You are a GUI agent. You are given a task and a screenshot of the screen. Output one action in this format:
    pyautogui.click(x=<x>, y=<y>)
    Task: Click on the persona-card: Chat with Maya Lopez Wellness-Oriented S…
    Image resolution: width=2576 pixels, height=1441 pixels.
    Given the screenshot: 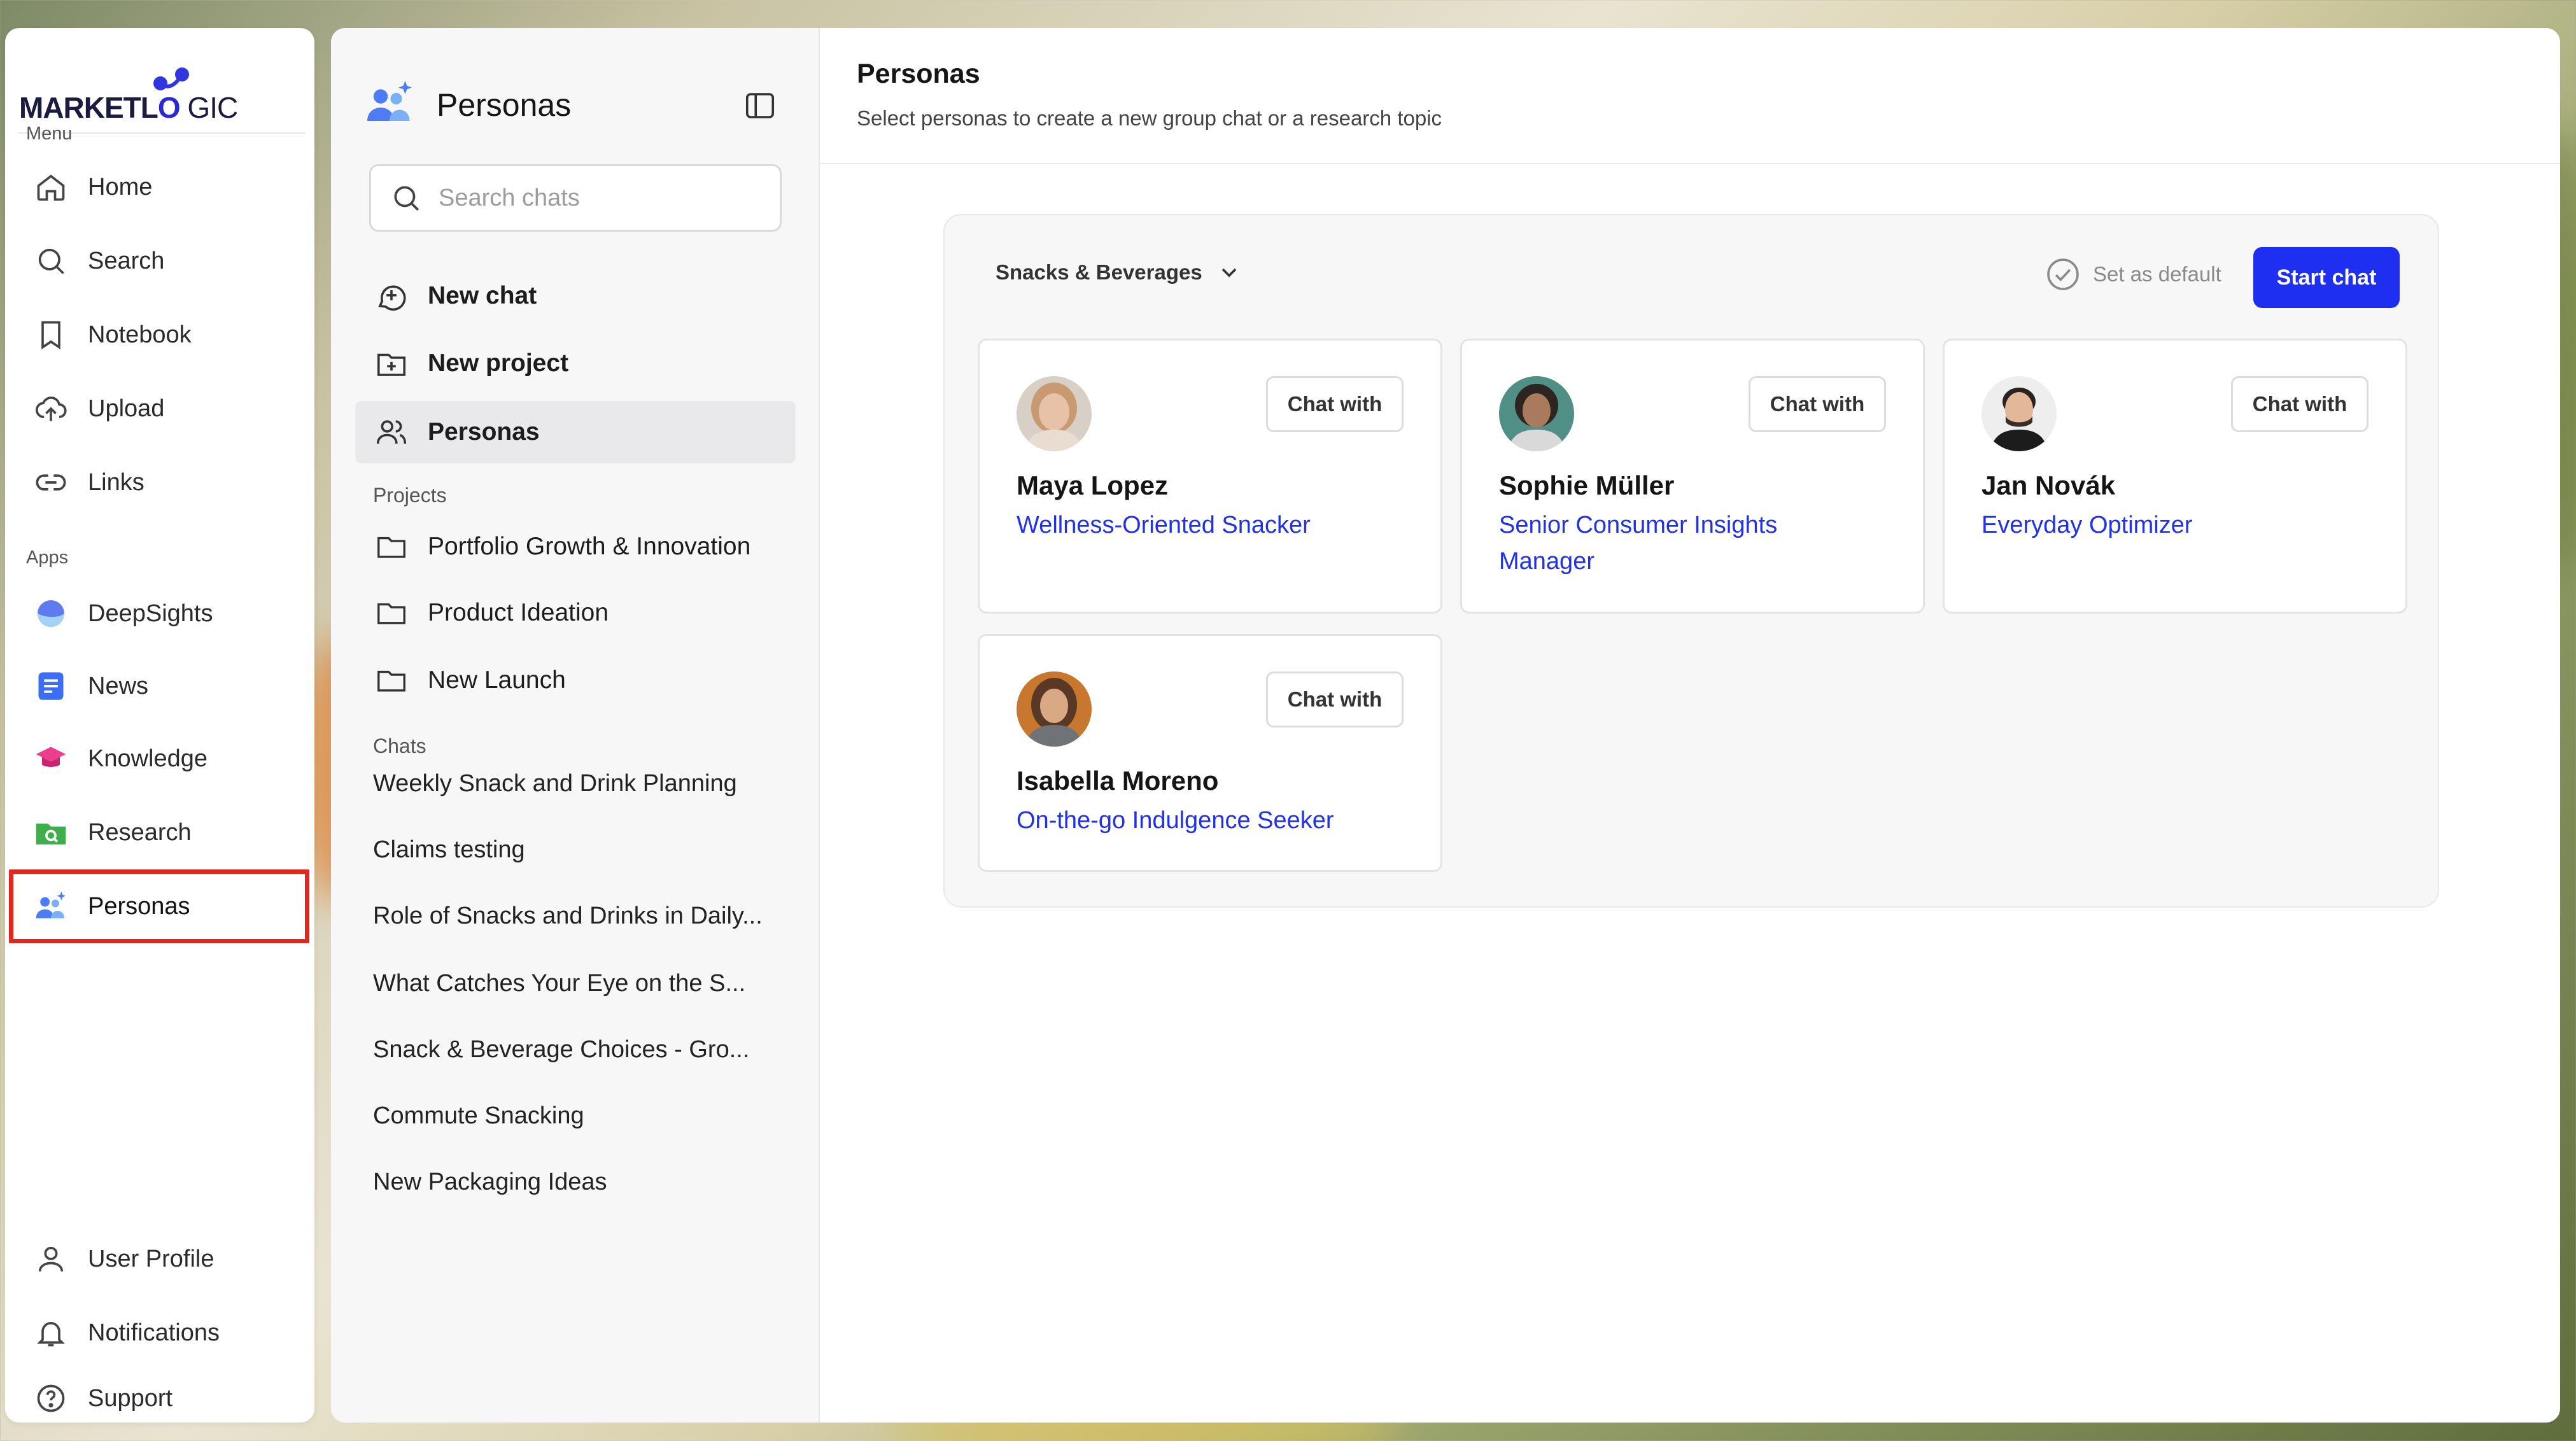 What is the action you would take?
    pyautogui.click(x=1210, y=476)
    